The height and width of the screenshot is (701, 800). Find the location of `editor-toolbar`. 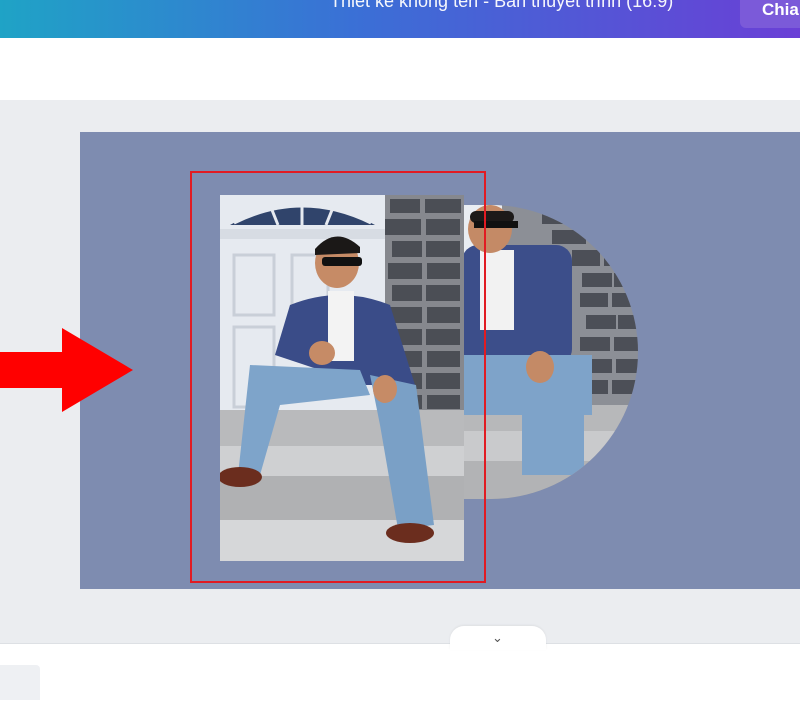

editor-toolbar is located at coordinates (400, 69).